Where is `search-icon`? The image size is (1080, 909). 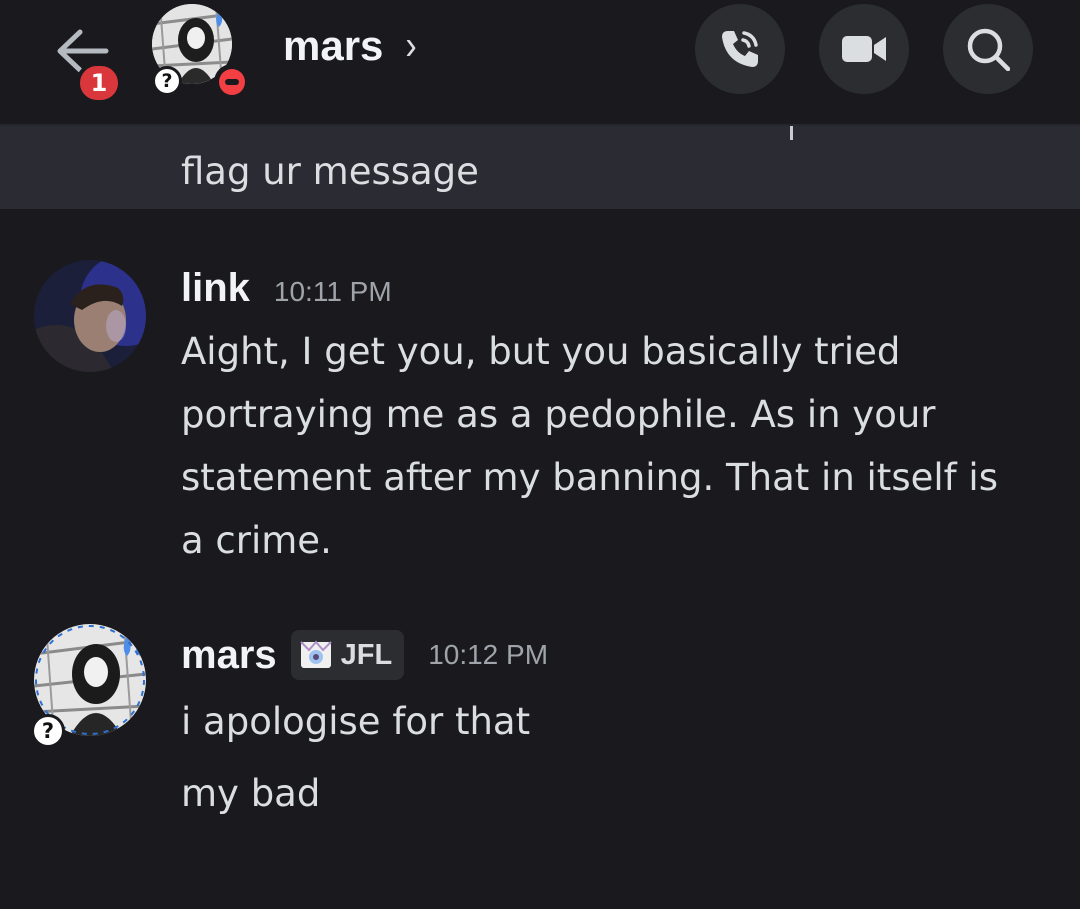
search-icon is located at coordinates (988, 49).